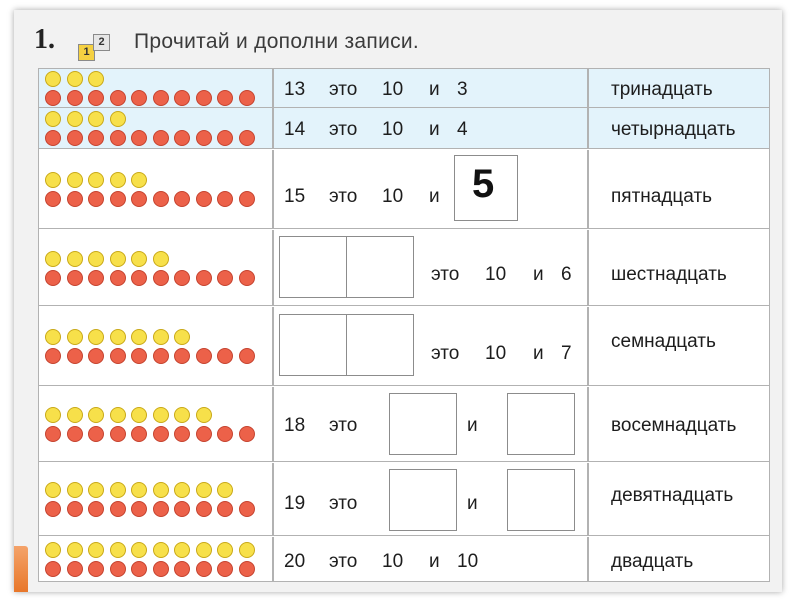 This screenshot has height=600, width=800. What do you see at coordinates (404, 88) in the screenshot?
I see `table-row-13: 13 это 10 и 3 тринадцать` at bounding box center [404, 88].